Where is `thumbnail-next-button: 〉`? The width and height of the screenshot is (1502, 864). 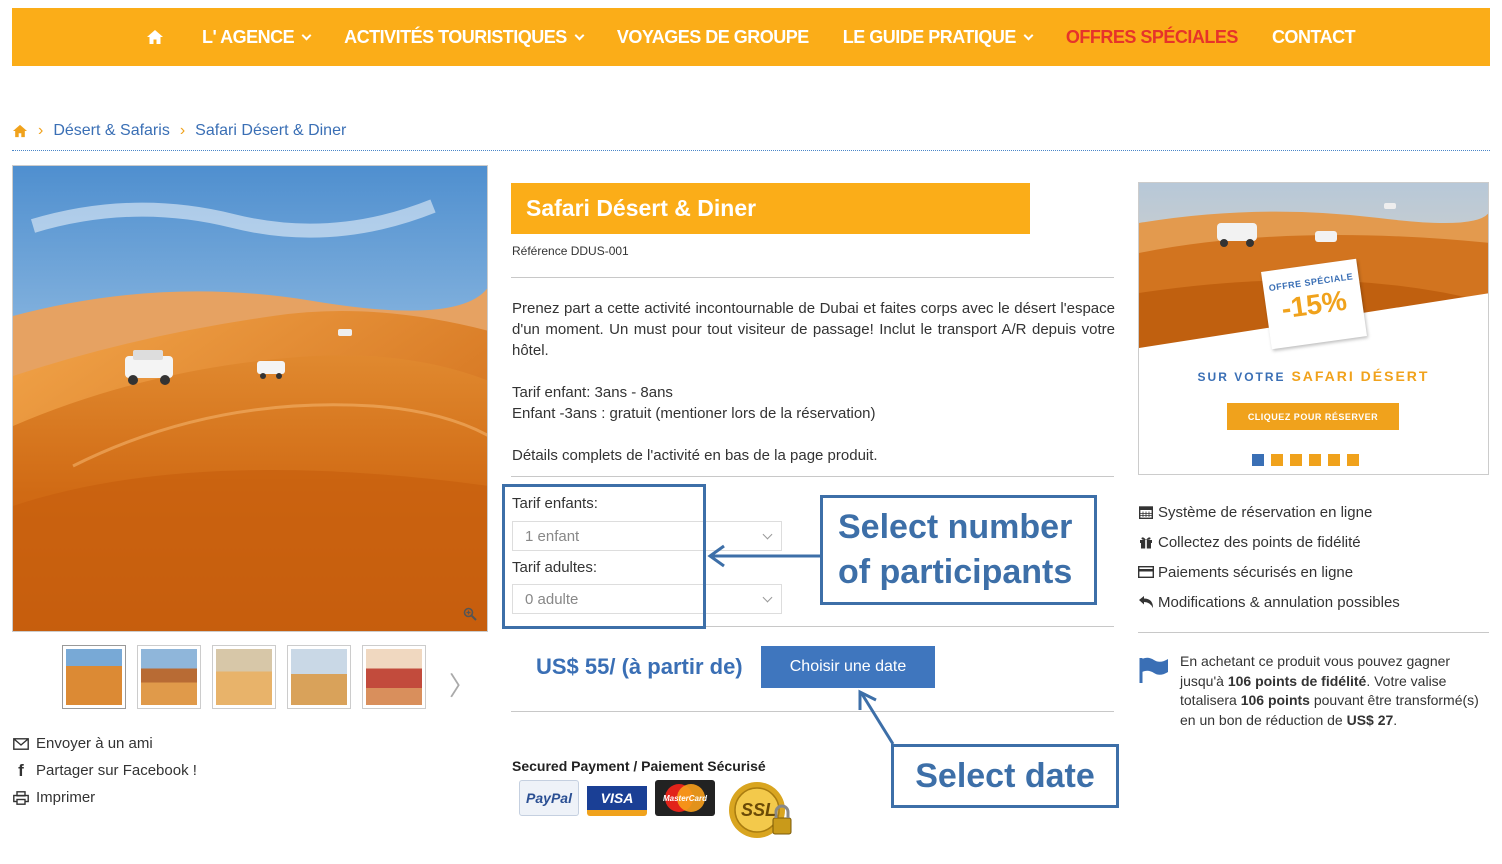 thumbnail-next-button: 〉 is located at coordinates (462, 684).